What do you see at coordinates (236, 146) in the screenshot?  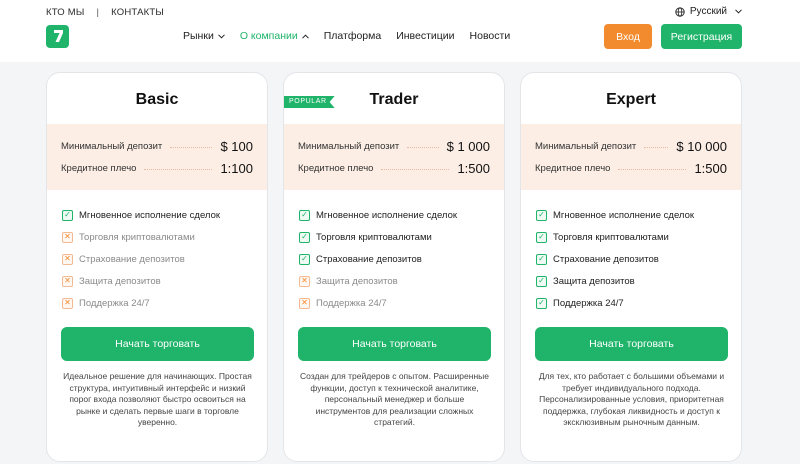 I see `min-deposit-value: $ 100` at bounding box center [236, 146].